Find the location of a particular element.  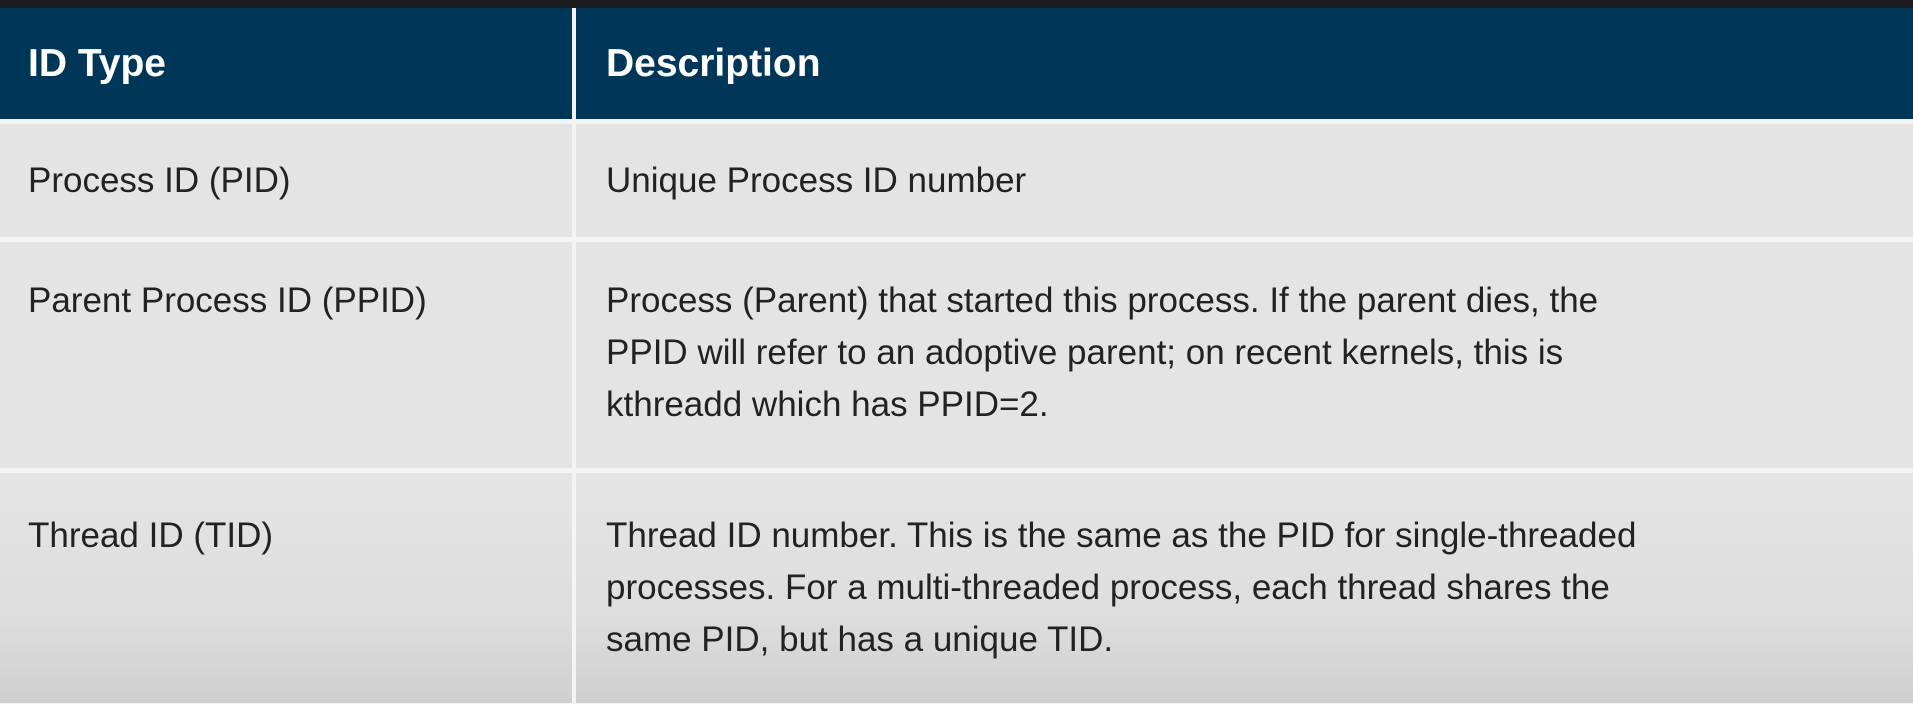

cell-id-type: Parent Process ID (PPID) is located at coordinates (286, 352).